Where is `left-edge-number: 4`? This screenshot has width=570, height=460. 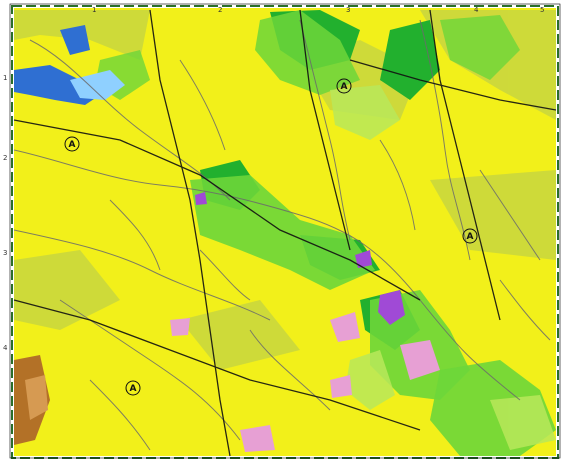 left-edge-number: 4 is located at coordinates (5, 348).